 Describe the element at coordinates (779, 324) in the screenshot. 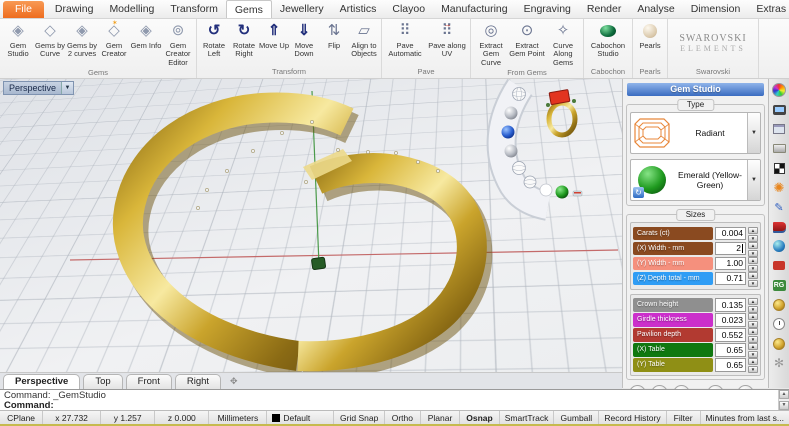

I see `clock-icon` at that location.